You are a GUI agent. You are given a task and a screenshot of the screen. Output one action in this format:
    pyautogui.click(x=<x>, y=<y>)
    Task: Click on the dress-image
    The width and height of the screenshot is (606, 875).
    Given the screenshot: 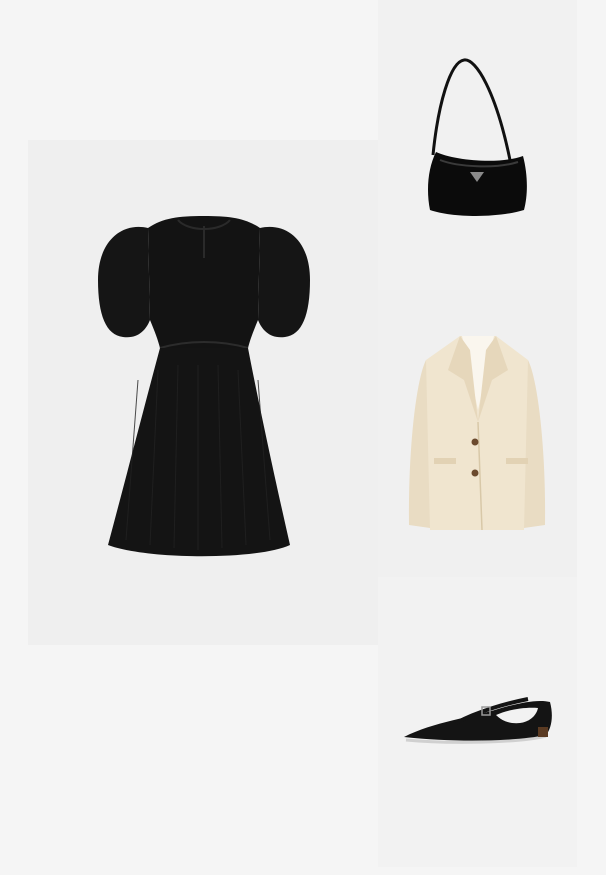 What is the action you would take?
    pyautogui.click(x=204, y=386)
    